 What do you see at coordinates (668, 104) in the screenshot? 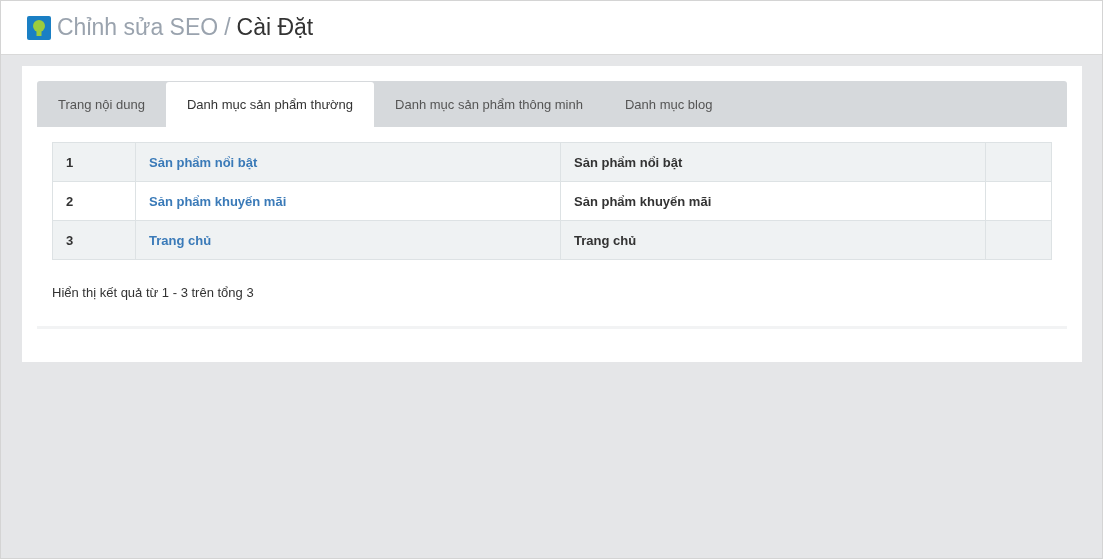
I see `tab: Danh mục blog` at bounding box center [668, 104].